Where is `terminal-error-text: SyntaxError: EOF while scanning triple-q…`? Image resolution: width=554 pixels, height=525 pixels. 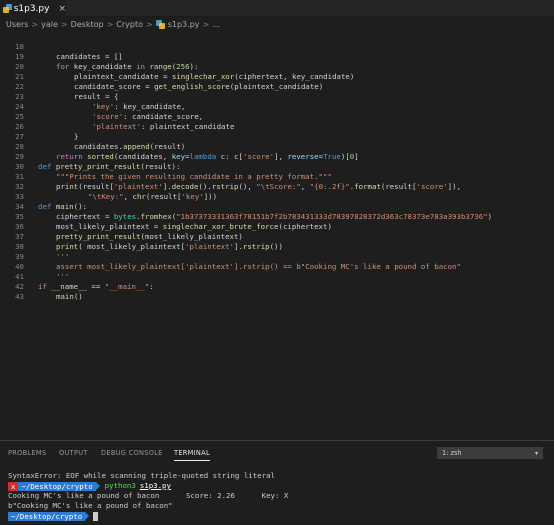 terminal-error-text: SyntaxError: EOF while scanning triple-q… is located at coordinates (141, 475).